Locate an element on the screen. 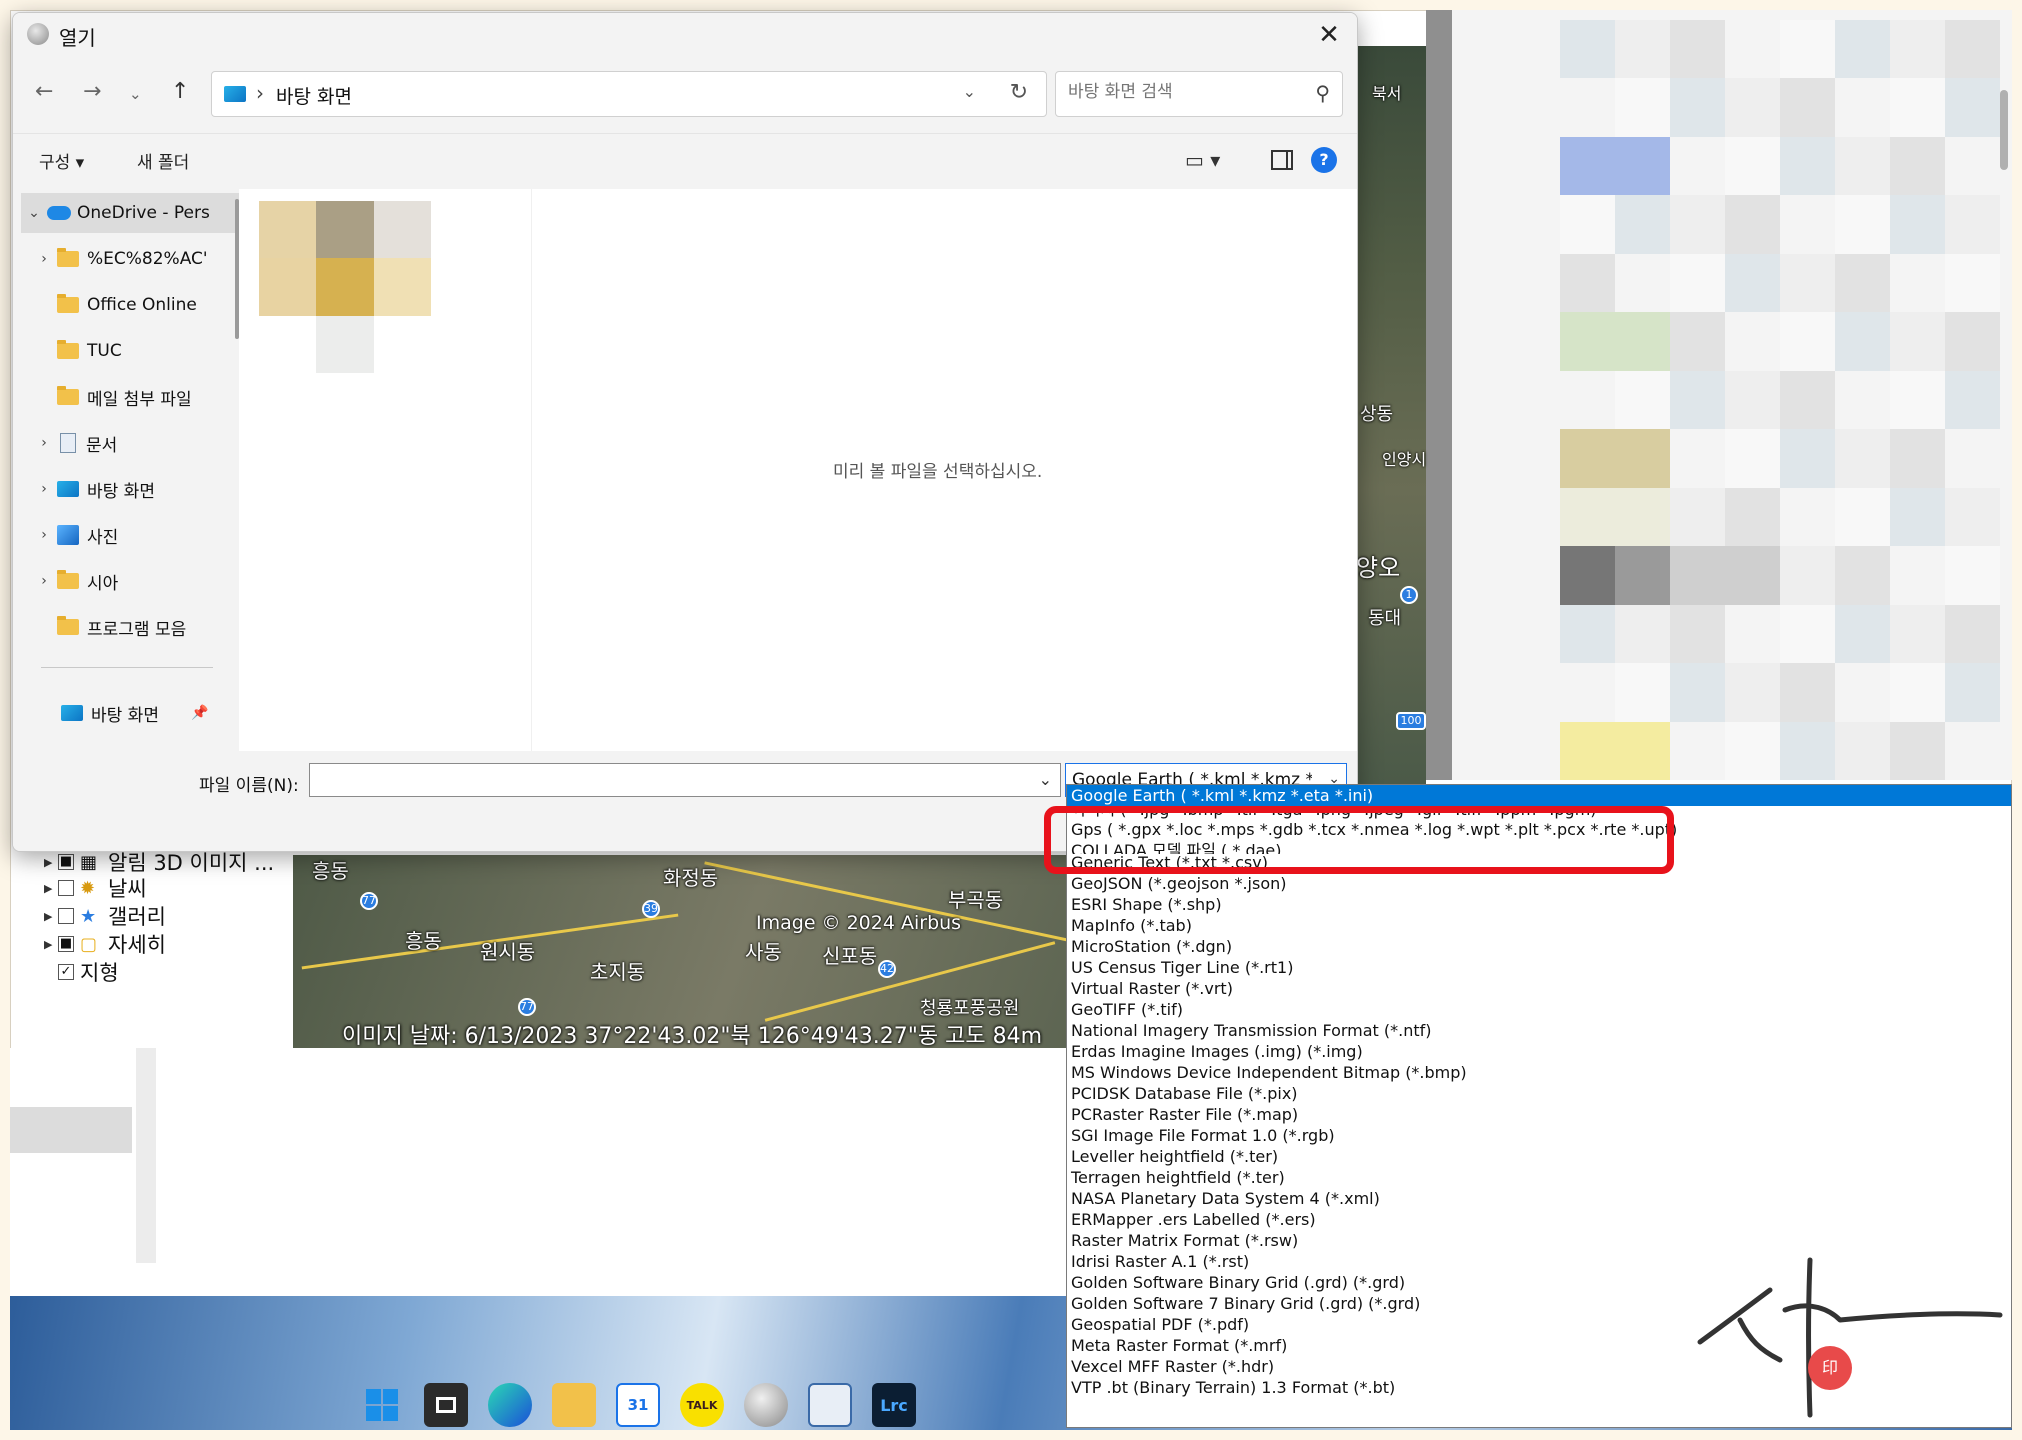 This screenshot has height=1440, width=2022. file-type-option: GeoJSON (*.geojson *.json) is located at coordinates (1539, 883).